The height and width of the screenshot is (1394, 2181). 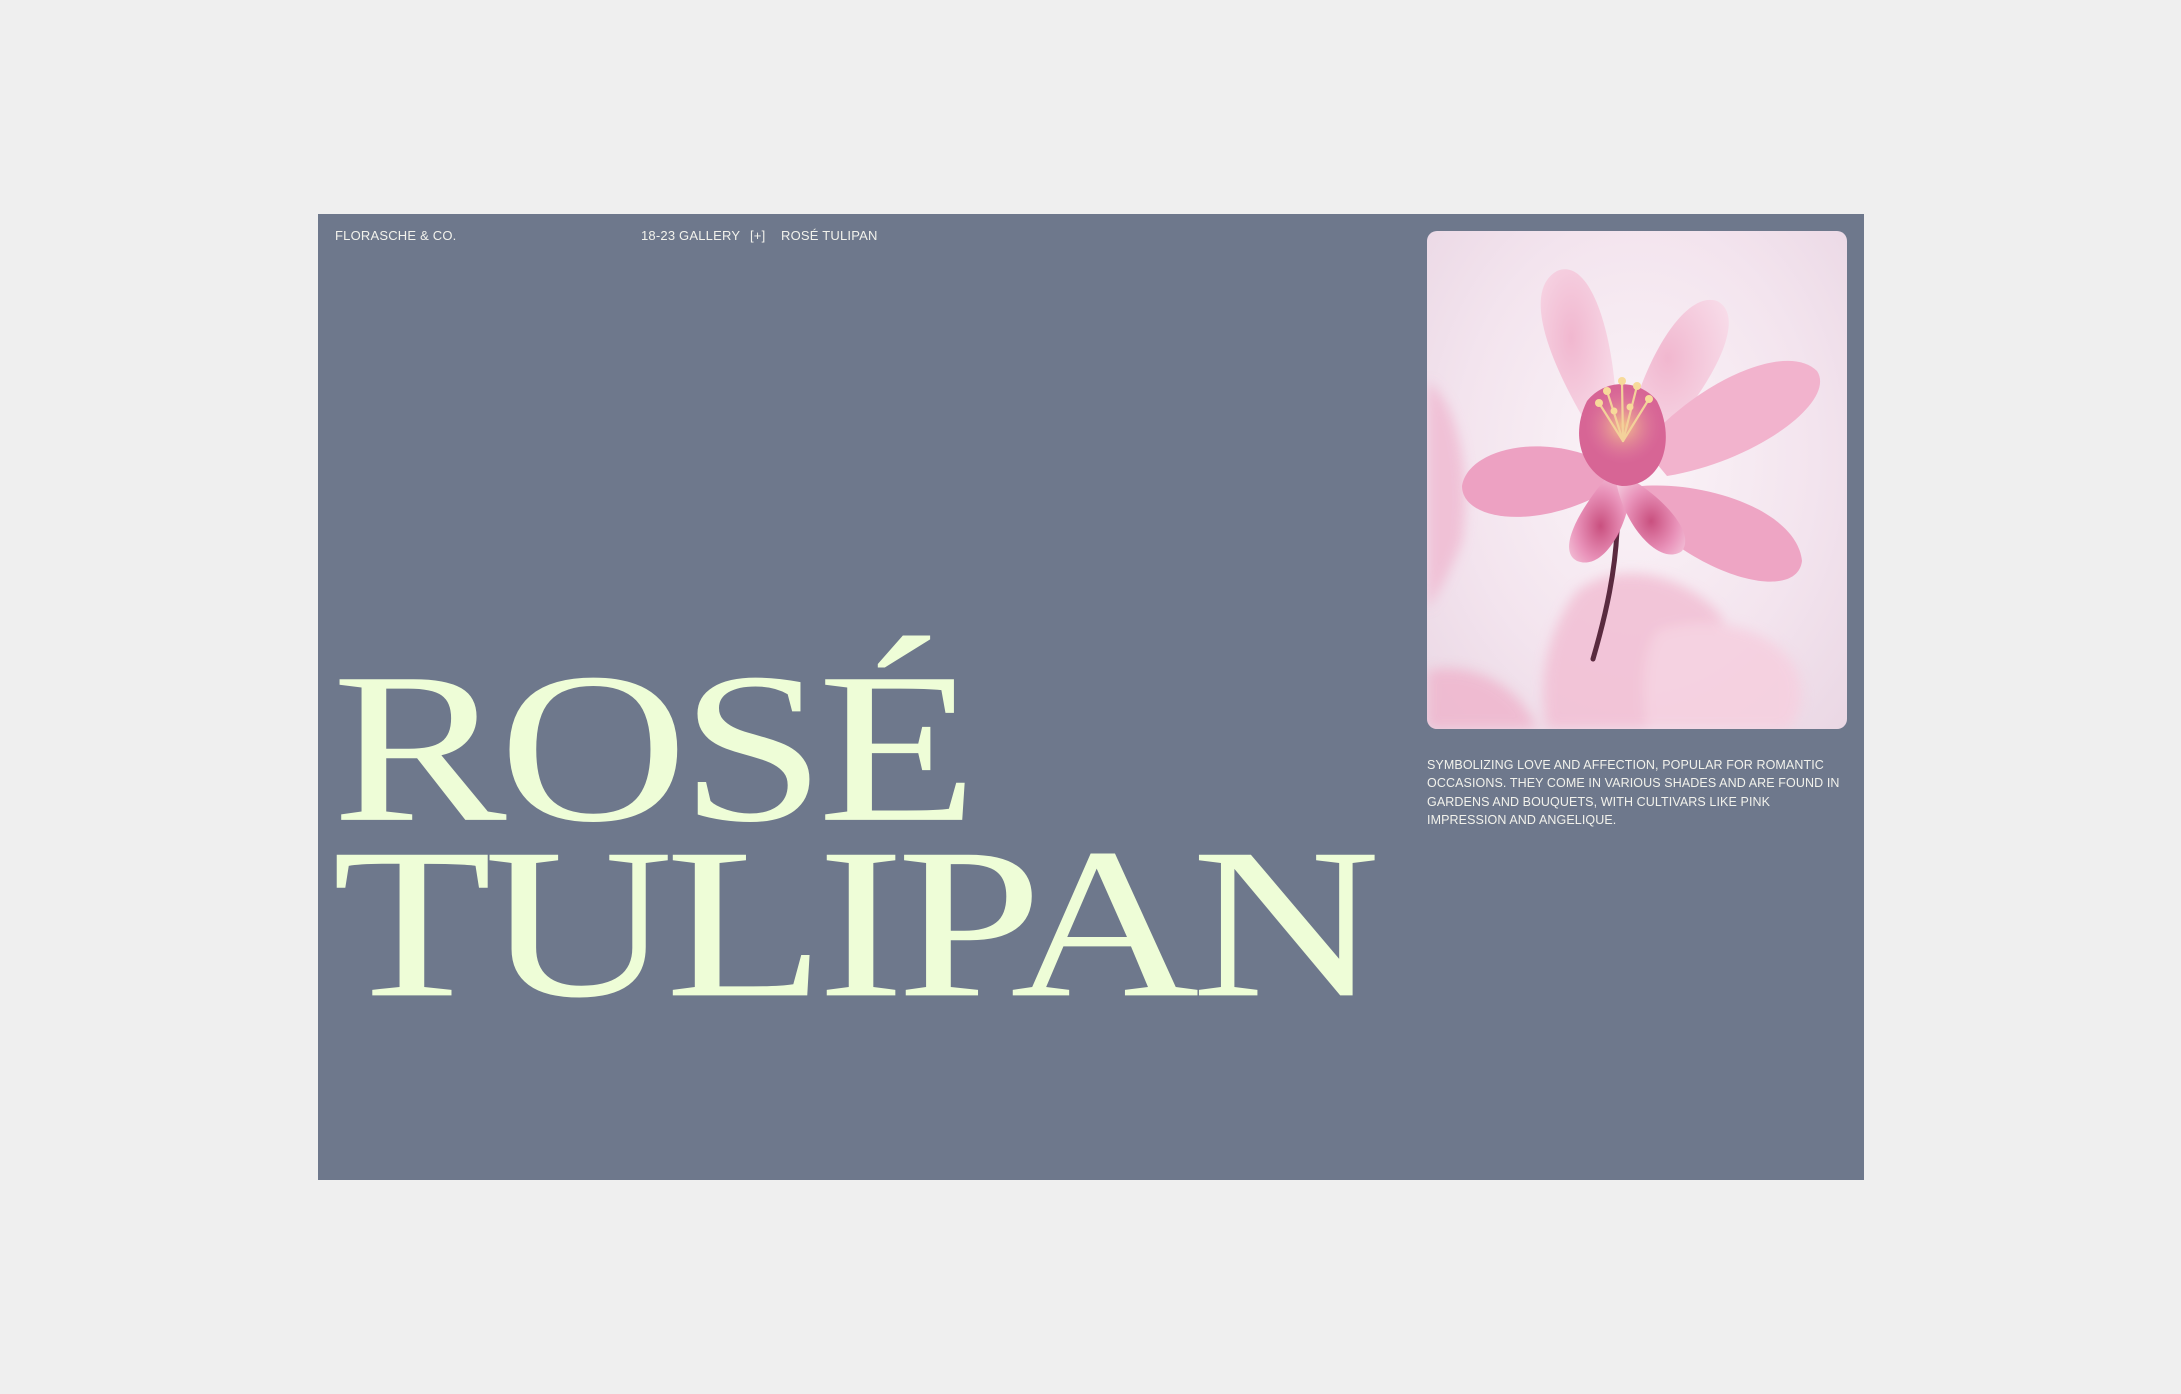 What do you see at coordinates (690, 235) in the screenshot?
I see `gallery-link: 18-23 GALLERY` at bounding box center [690, 235].